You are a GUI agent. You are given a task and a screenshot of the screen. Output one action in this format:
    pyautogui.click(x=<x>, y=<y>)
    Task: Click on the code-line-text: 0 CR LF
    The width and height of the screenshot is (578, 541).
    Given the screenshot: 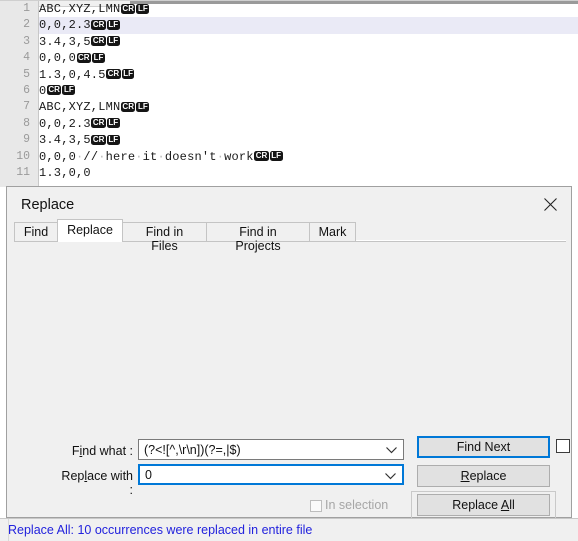 What is the action you would take?
    pyautogui.click(x=57, y=90)
    